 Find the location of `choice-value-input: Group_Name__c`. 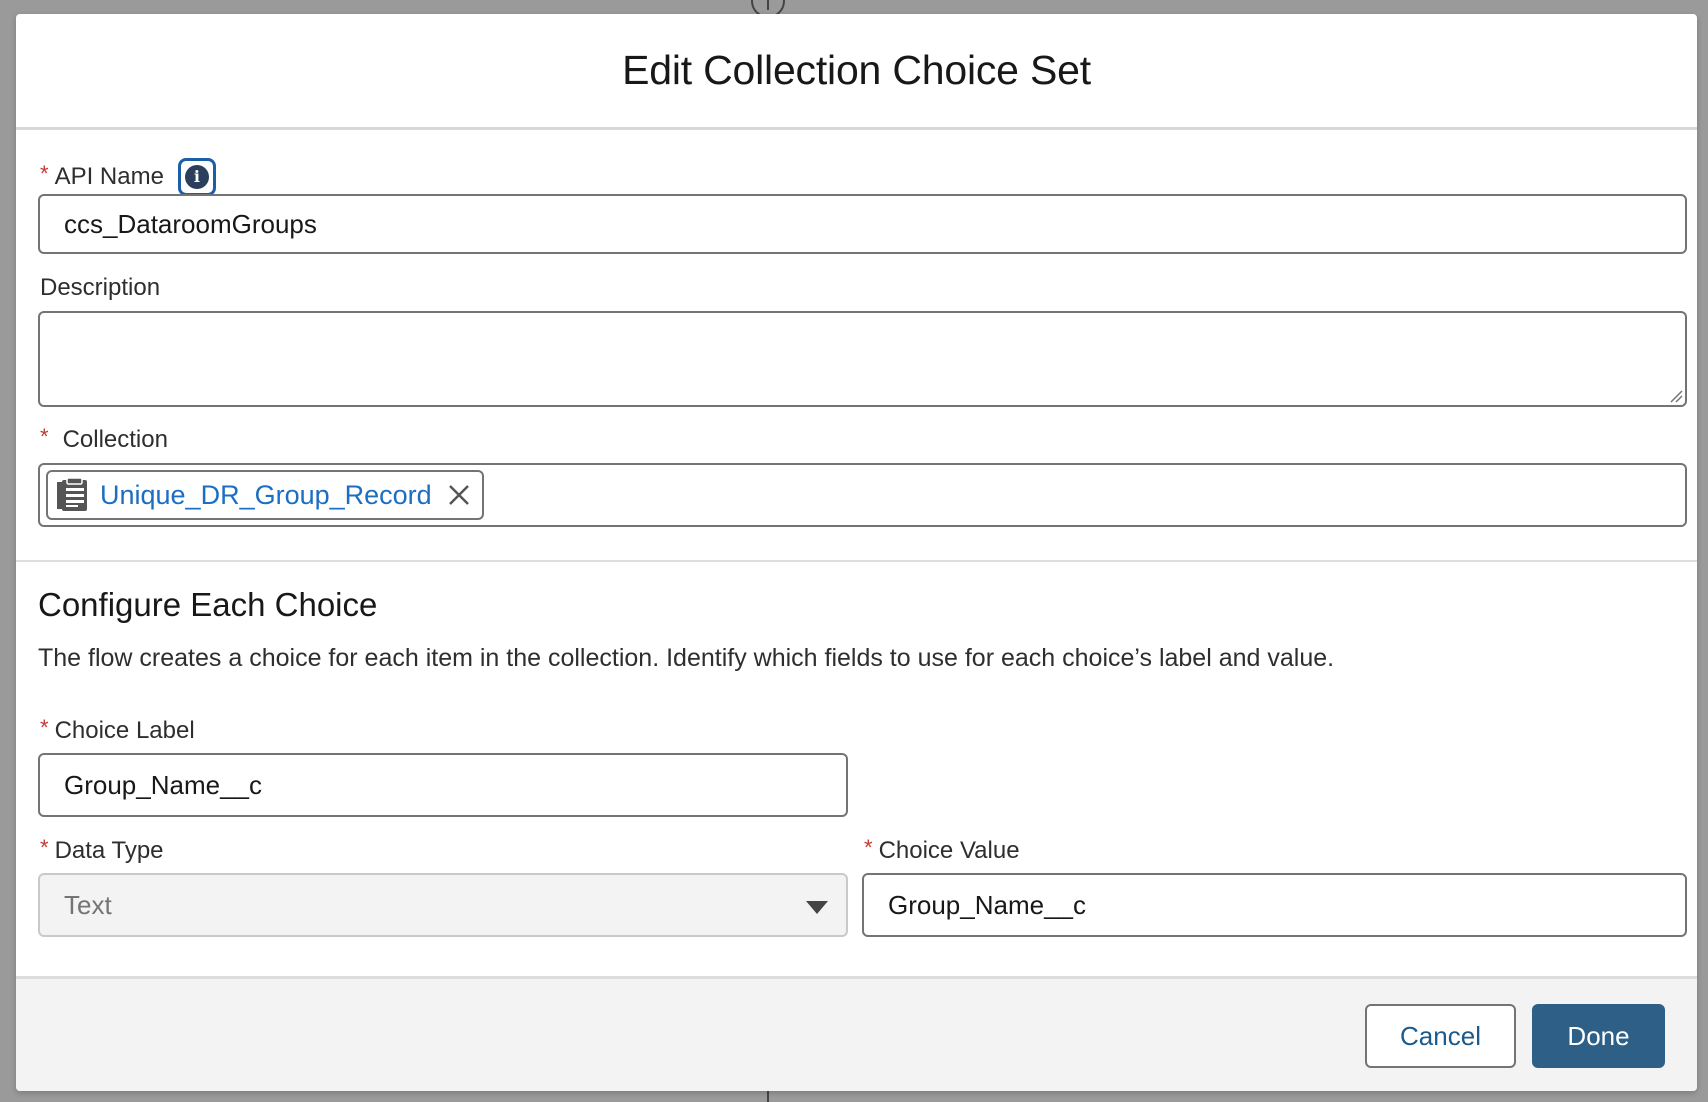

choice-value-input: Group_Name__c is located at coordinates (1274, 905).